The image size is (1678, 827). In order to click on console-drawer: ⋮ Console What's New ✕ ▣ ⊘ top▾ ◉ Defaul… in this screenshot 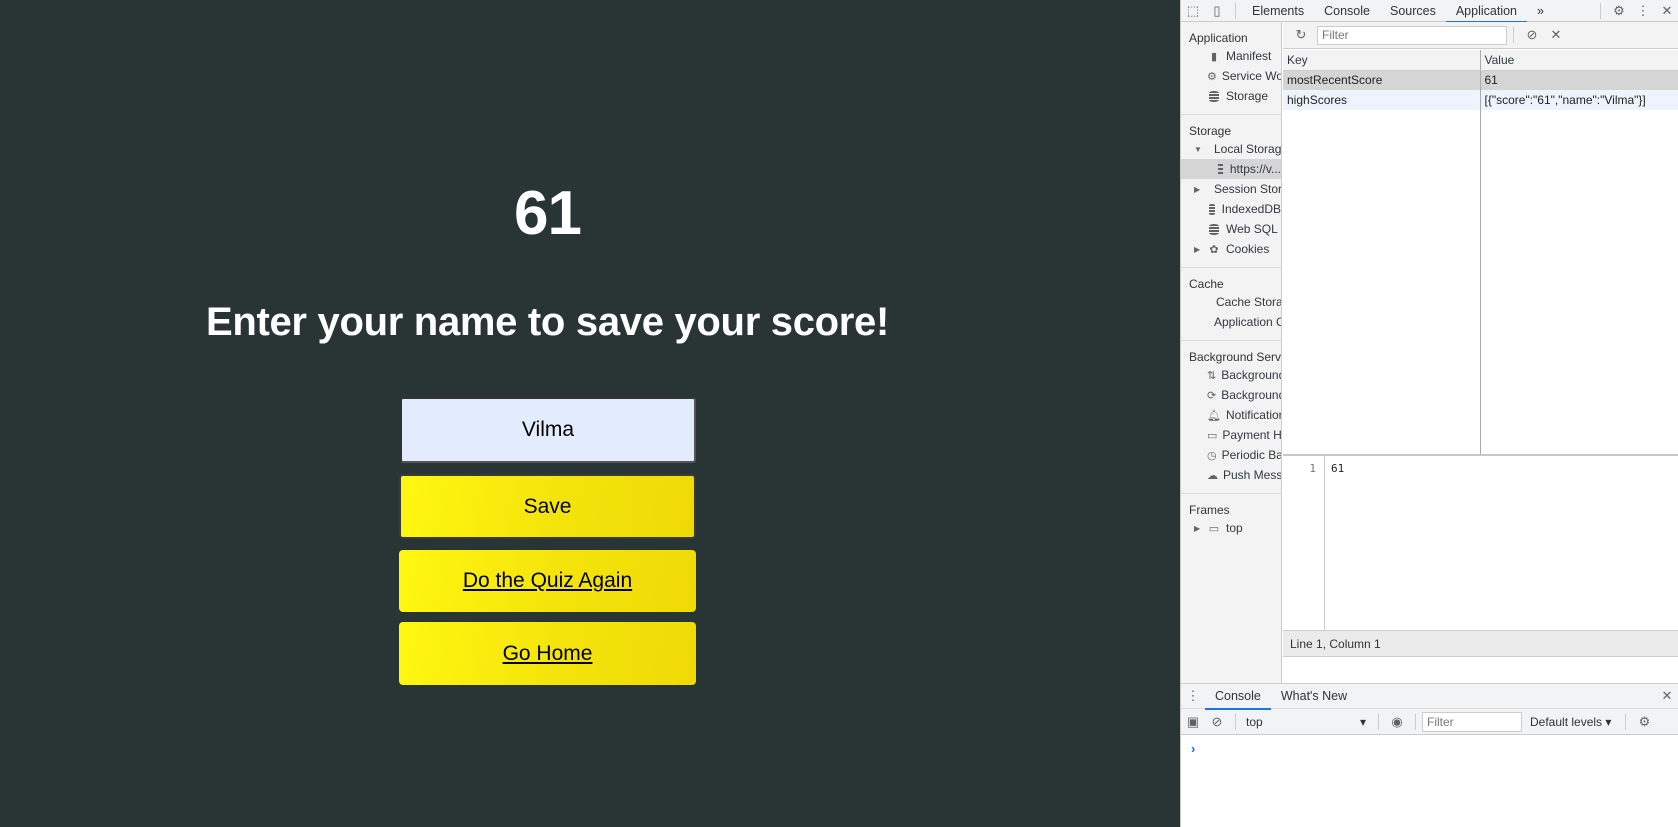, I will do `click(1429, 755)`.